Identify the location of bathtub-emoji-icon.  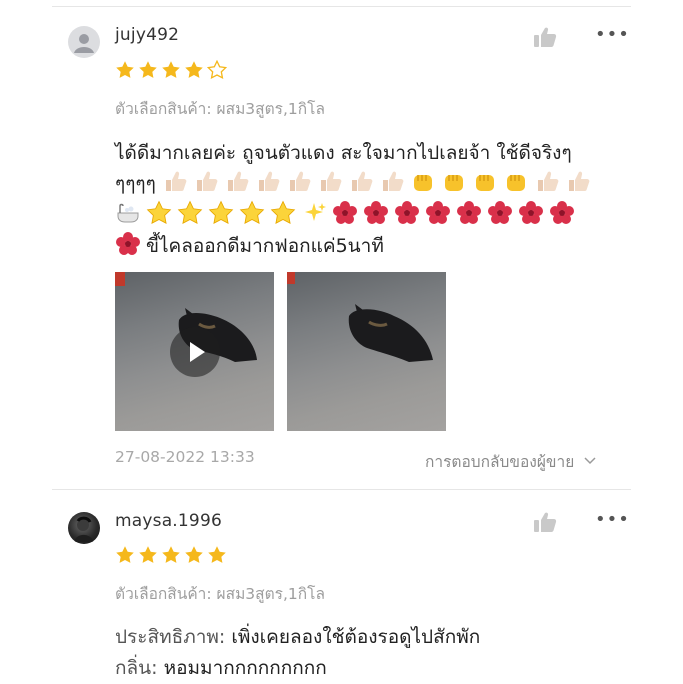
(128, 213).